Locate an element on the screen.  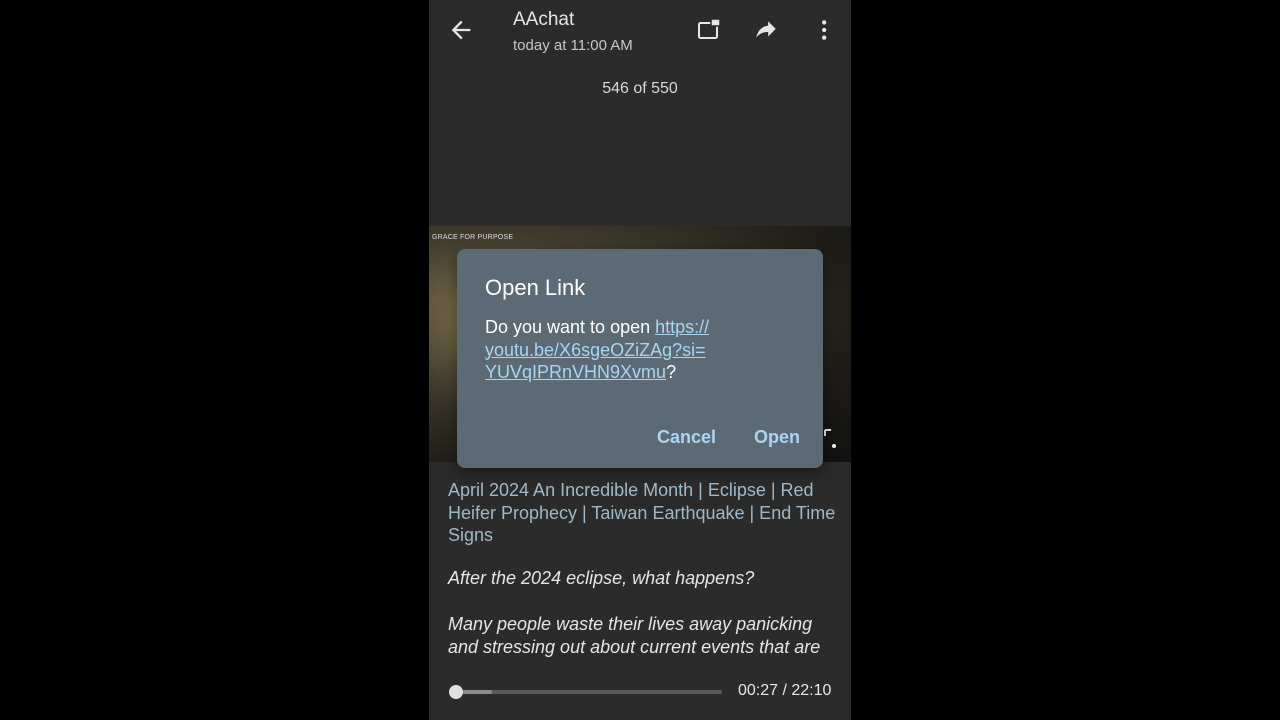
dialog-suffix: ? is located at coordinates (671, 372).